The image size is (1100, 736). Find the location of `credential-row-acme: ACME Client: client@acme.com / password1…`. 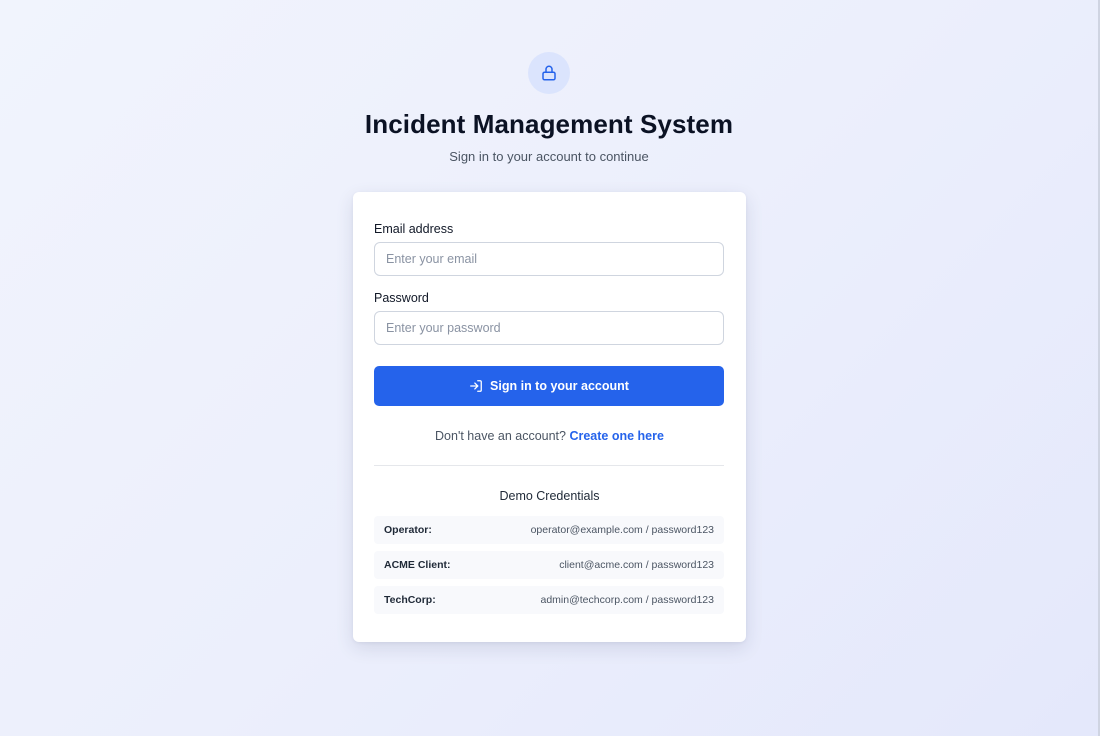

credential-row-acme: ACME Client: client@acme.com / password1… is located at coordinates (549, 565).